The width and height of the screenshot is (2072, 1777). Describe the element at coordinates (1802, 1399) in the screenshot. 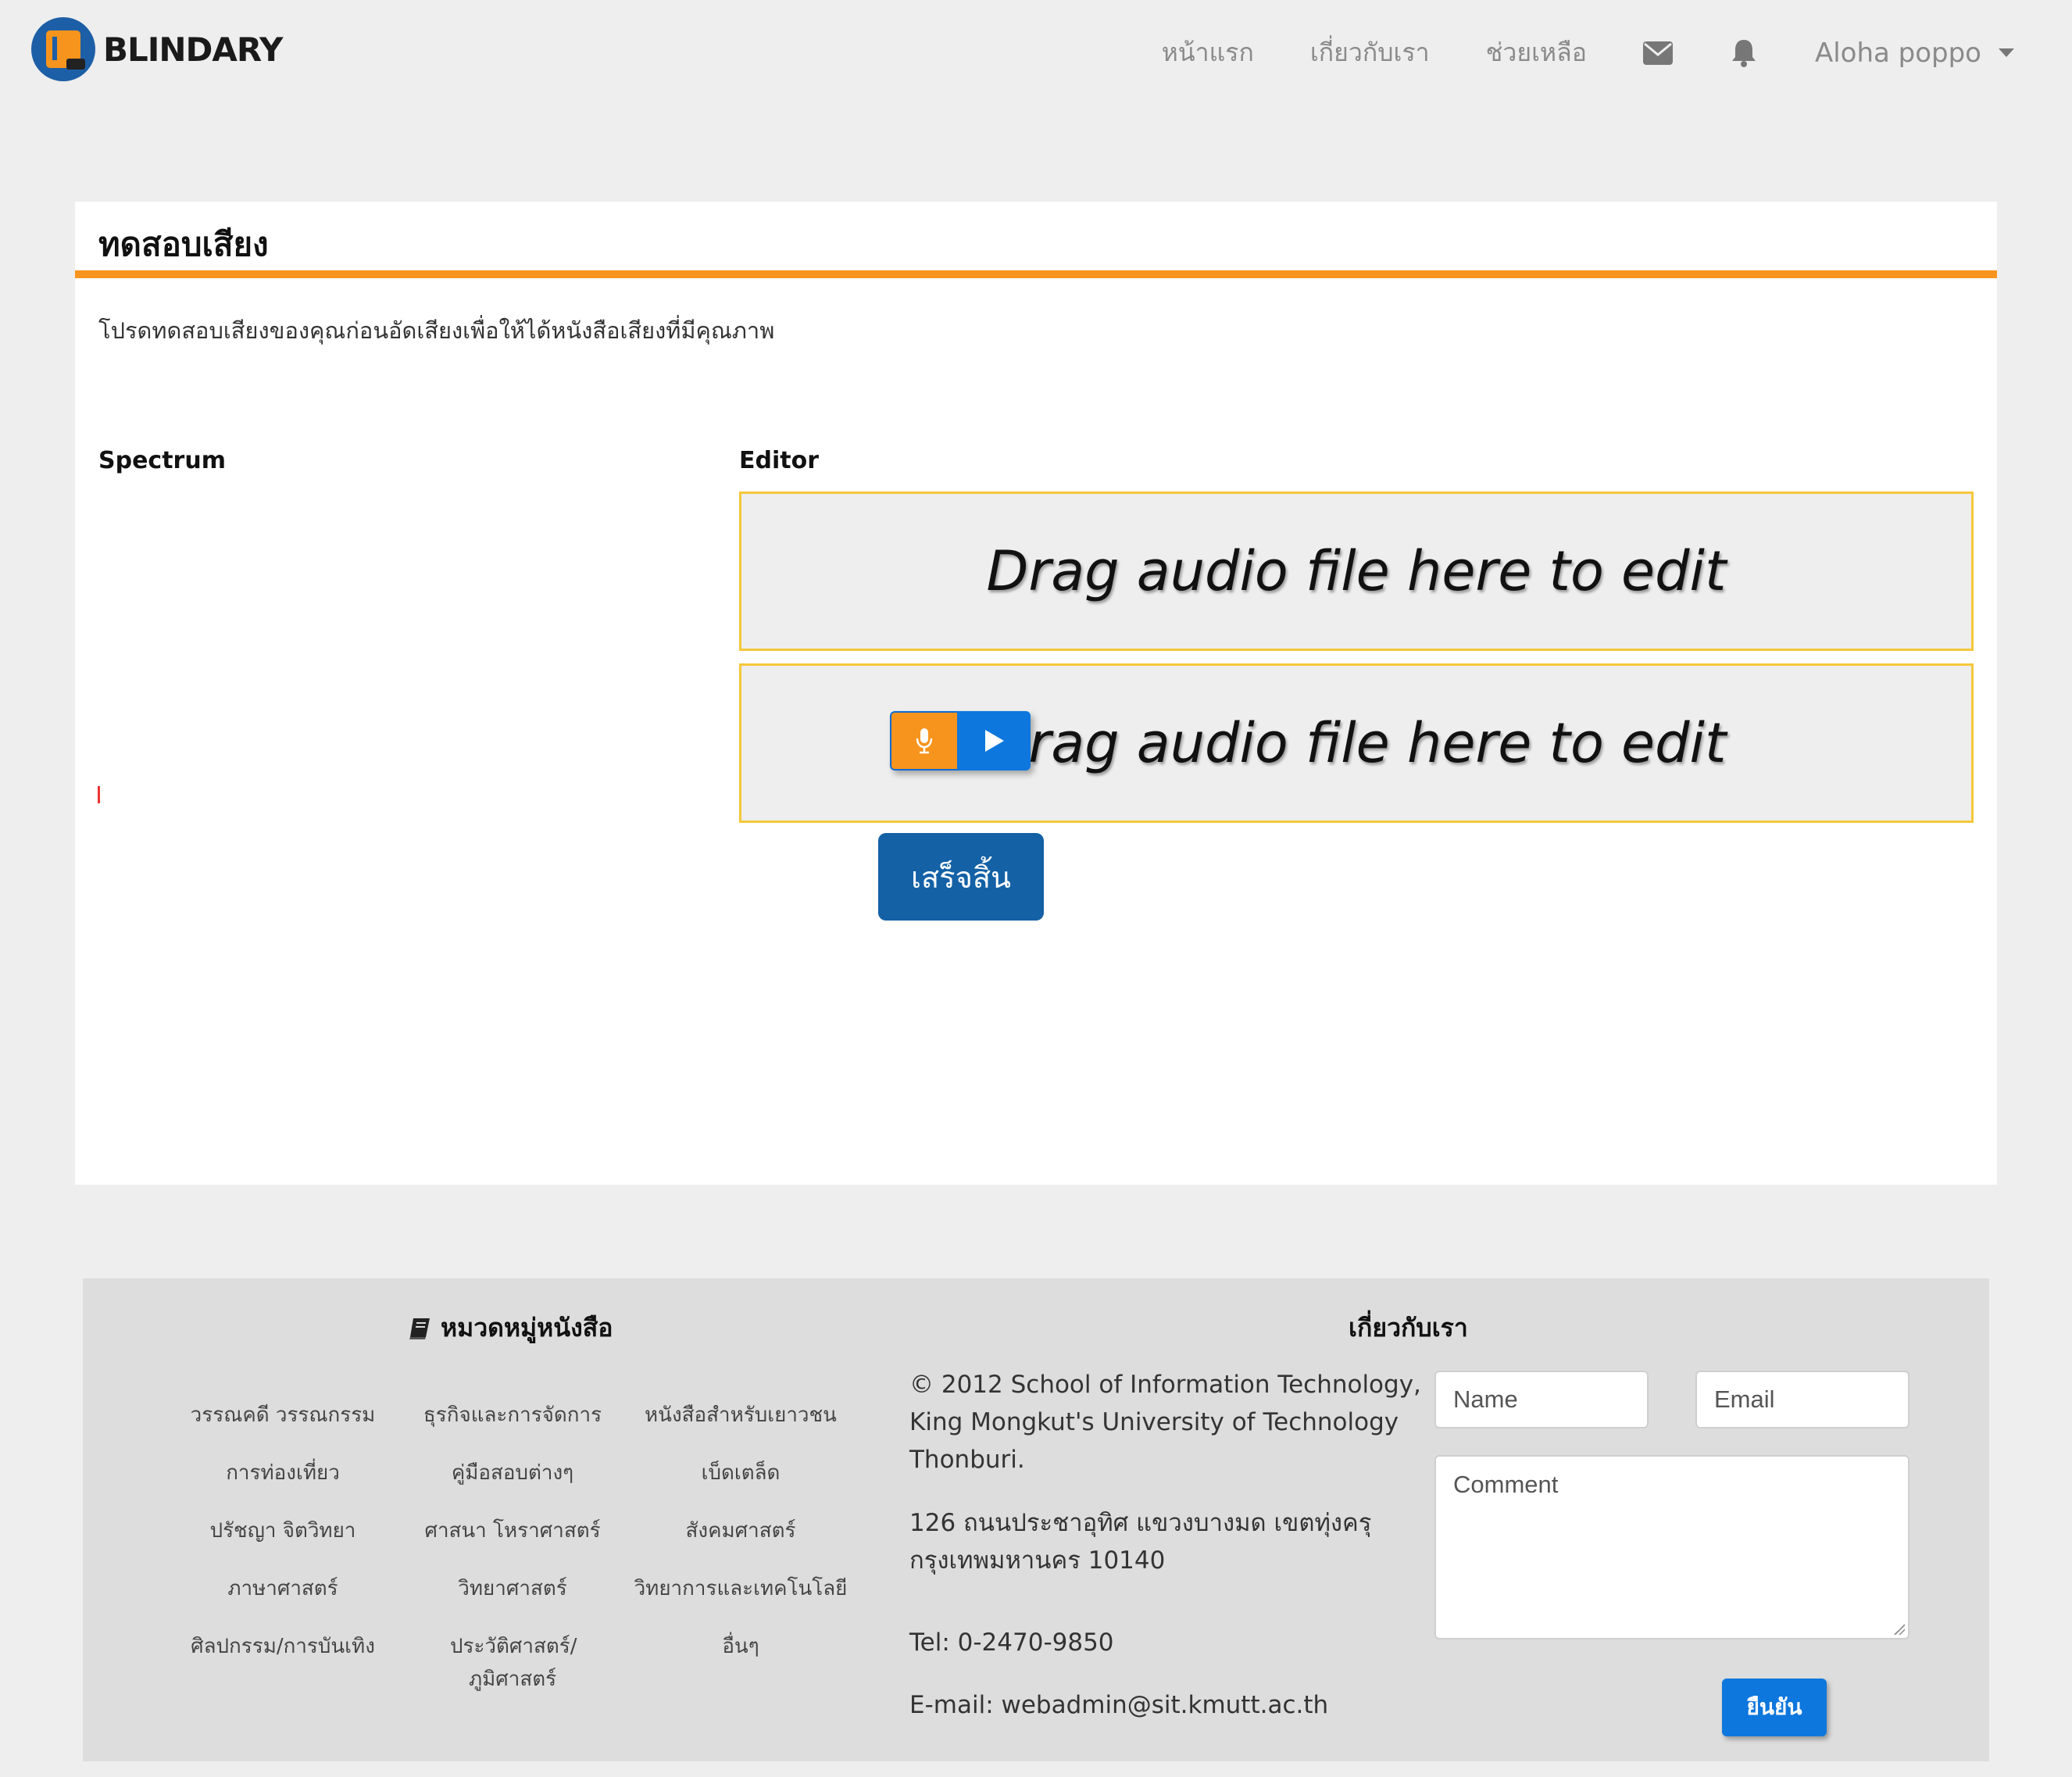

I see `email-field: Email` at that location.